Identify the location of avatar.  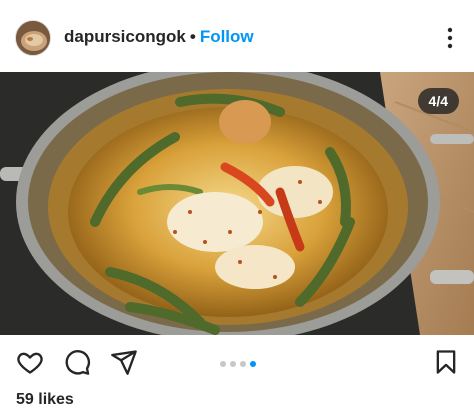
(33, 38).